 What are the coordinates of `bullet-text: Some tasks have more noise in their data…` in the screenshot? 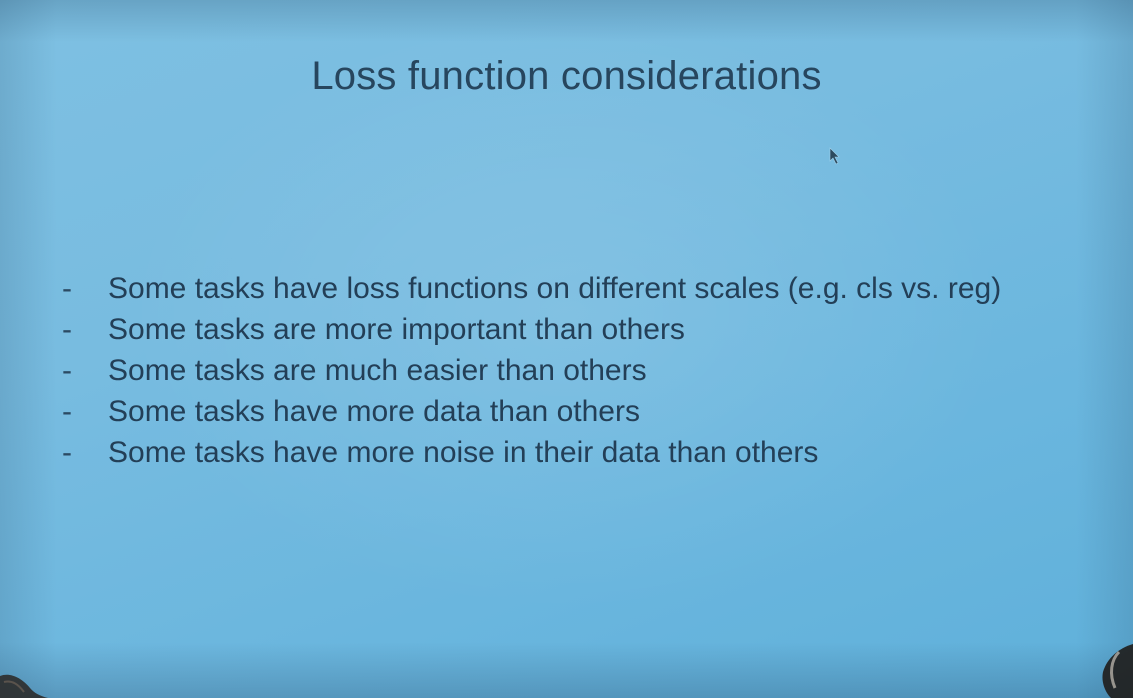 It's located at (463, 452).